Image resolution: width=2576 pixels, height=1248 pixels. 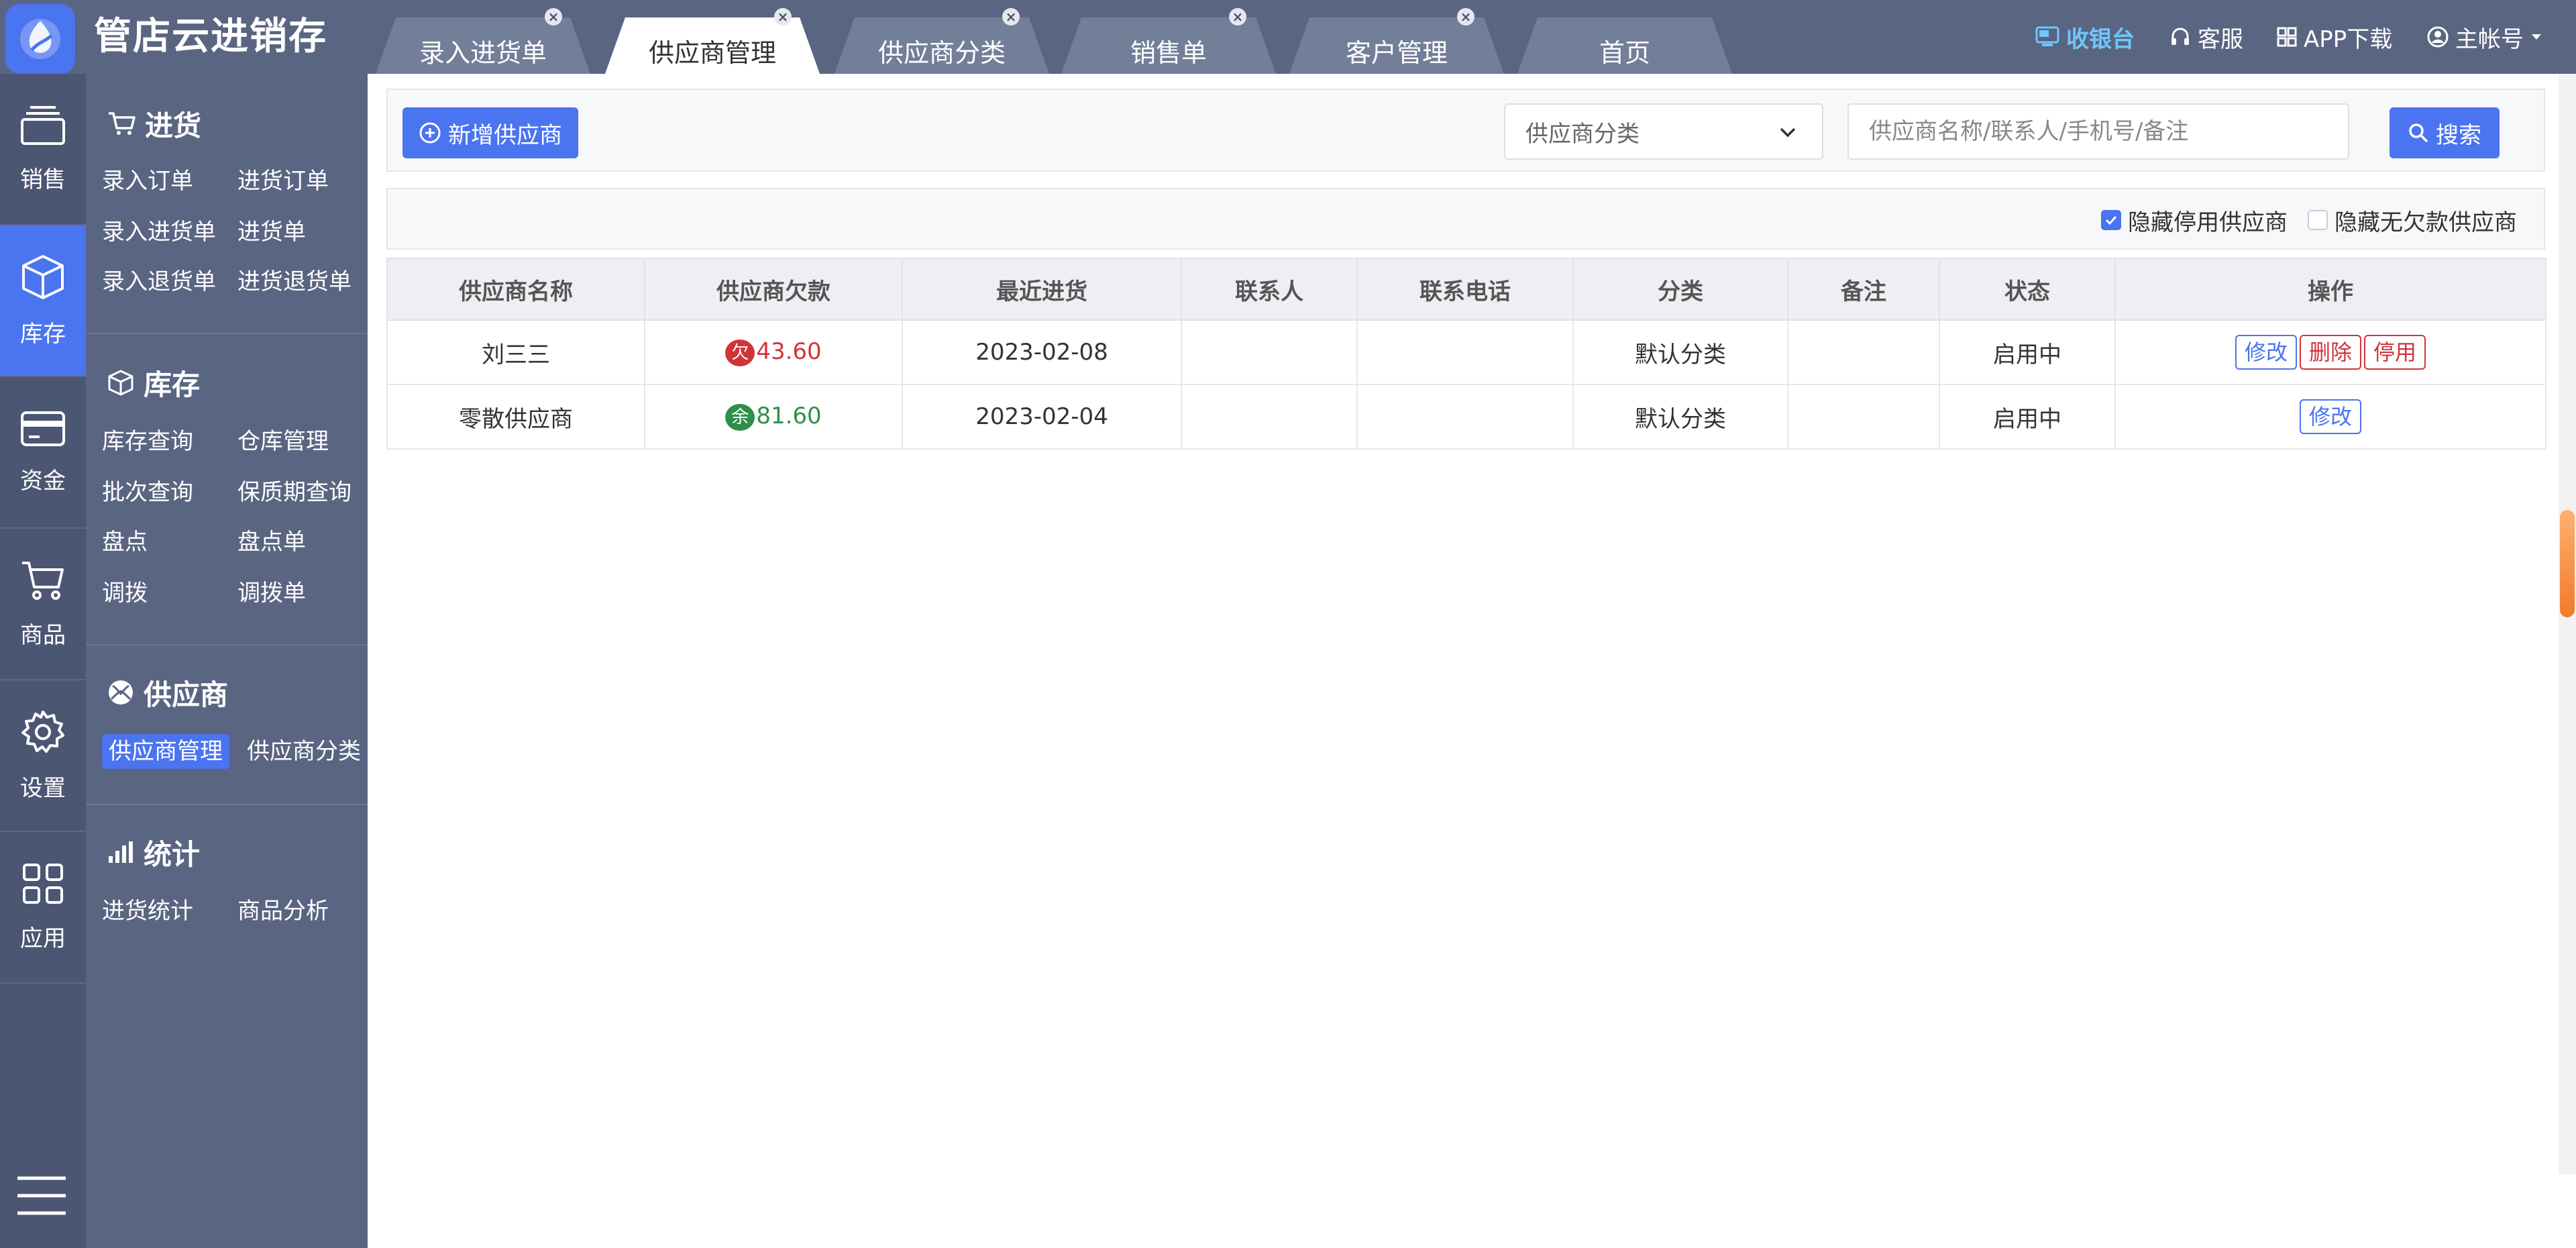 What do you see at coordinates (159, 233) in the screenshot?
I see `menu-link-purchase-entry: 录入进货单` at bounding box center [159, 233].